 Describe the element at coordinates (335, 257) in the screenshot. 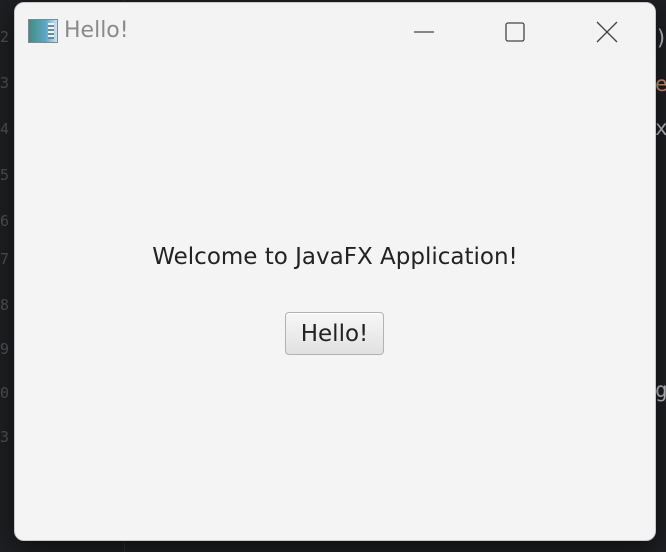

I see `welcome-label: Welcome to JavaFX Application!` at that location.